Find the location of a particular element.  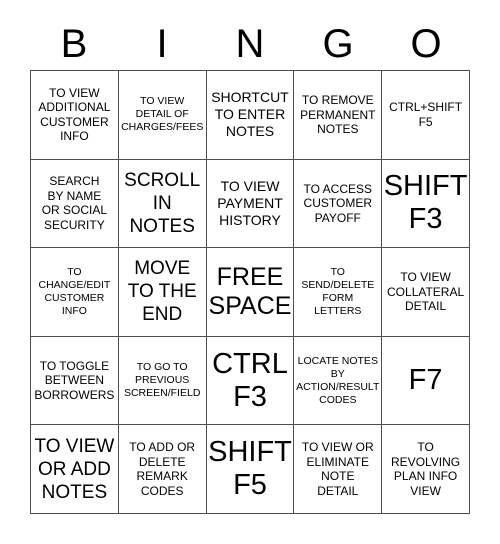

bingo-cell-text: SHIFT F3 is located at coordinates (425, 203).